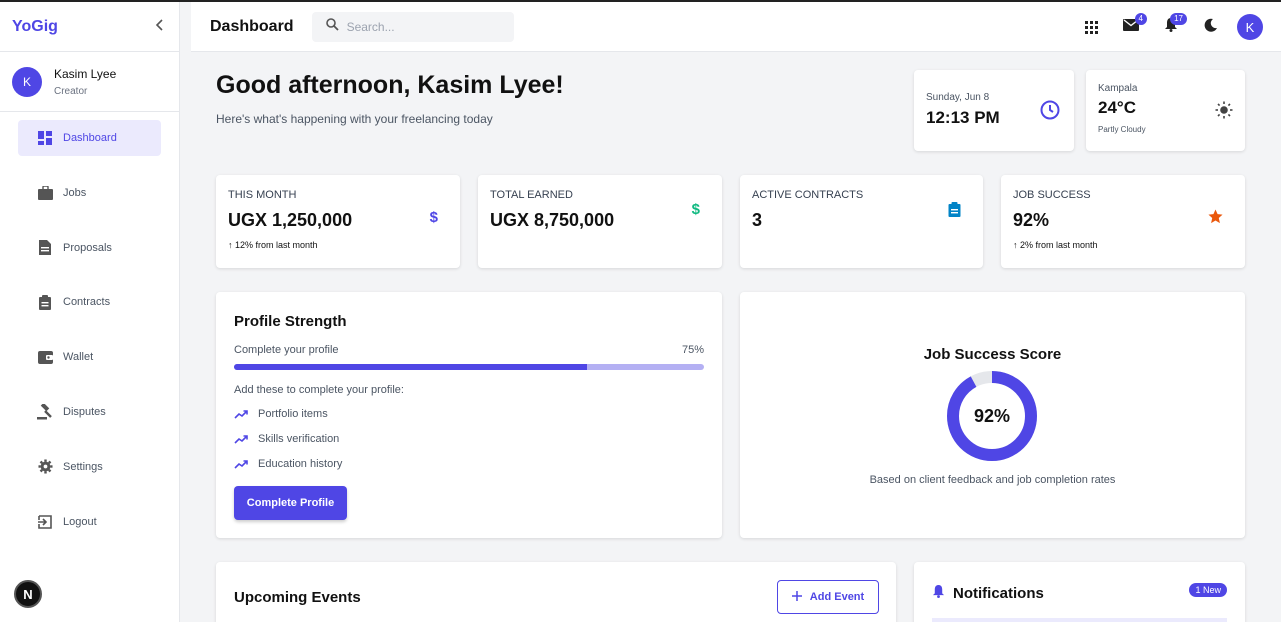  Describe the element at coordinates (319, 390) in the screenshot. I see `todo-title: Add these to complete your profile:` at that location.